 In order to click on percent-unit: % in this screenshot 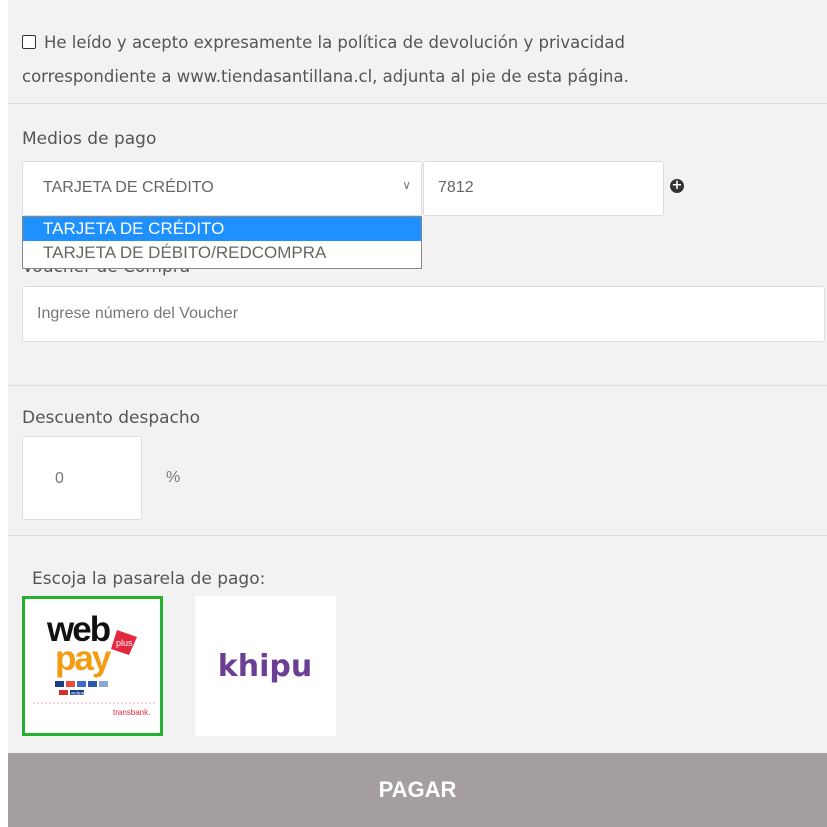, I will do `click(173, 477)`.